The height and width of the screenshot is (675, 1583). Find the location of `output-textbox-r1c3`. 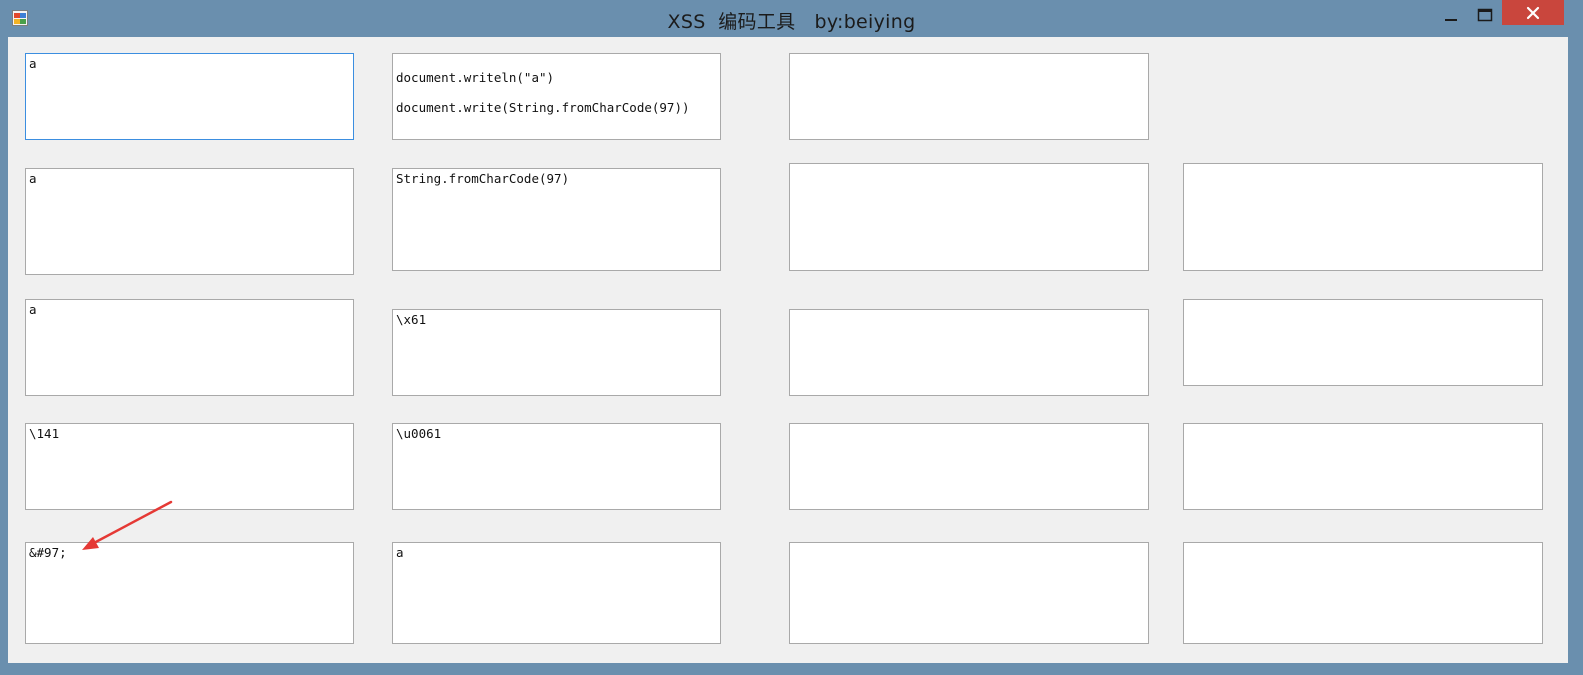

output-textbox-r1c3 is located at coordinates (969, 96).